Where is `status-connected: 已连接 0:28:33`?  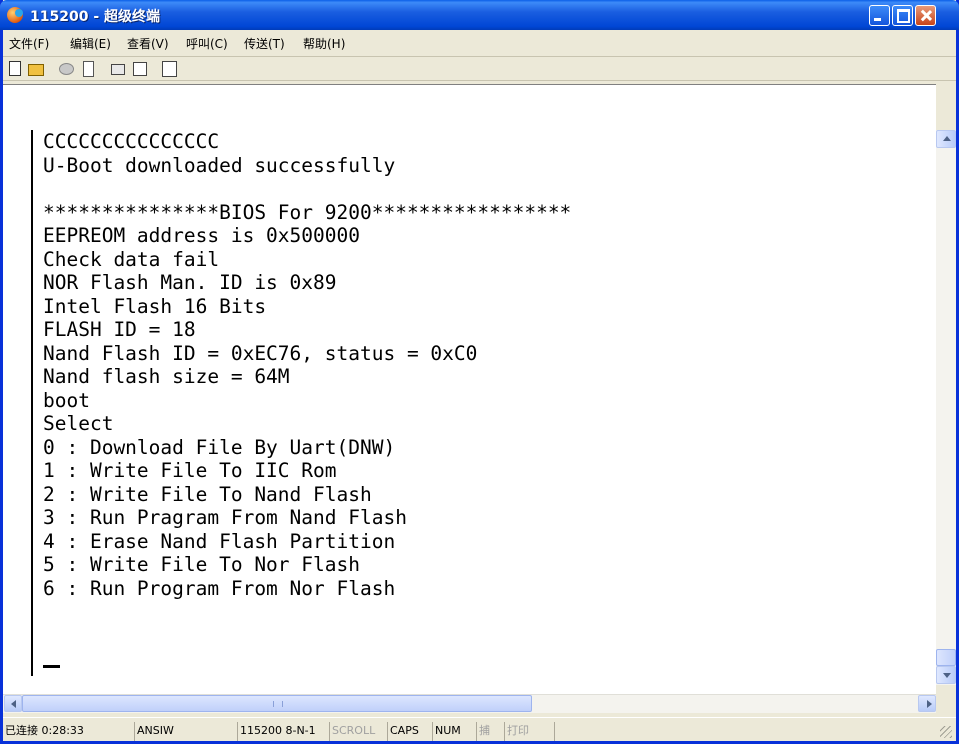
status-connected: 已连接 0:28:33 is located at coordinates (69, 731).